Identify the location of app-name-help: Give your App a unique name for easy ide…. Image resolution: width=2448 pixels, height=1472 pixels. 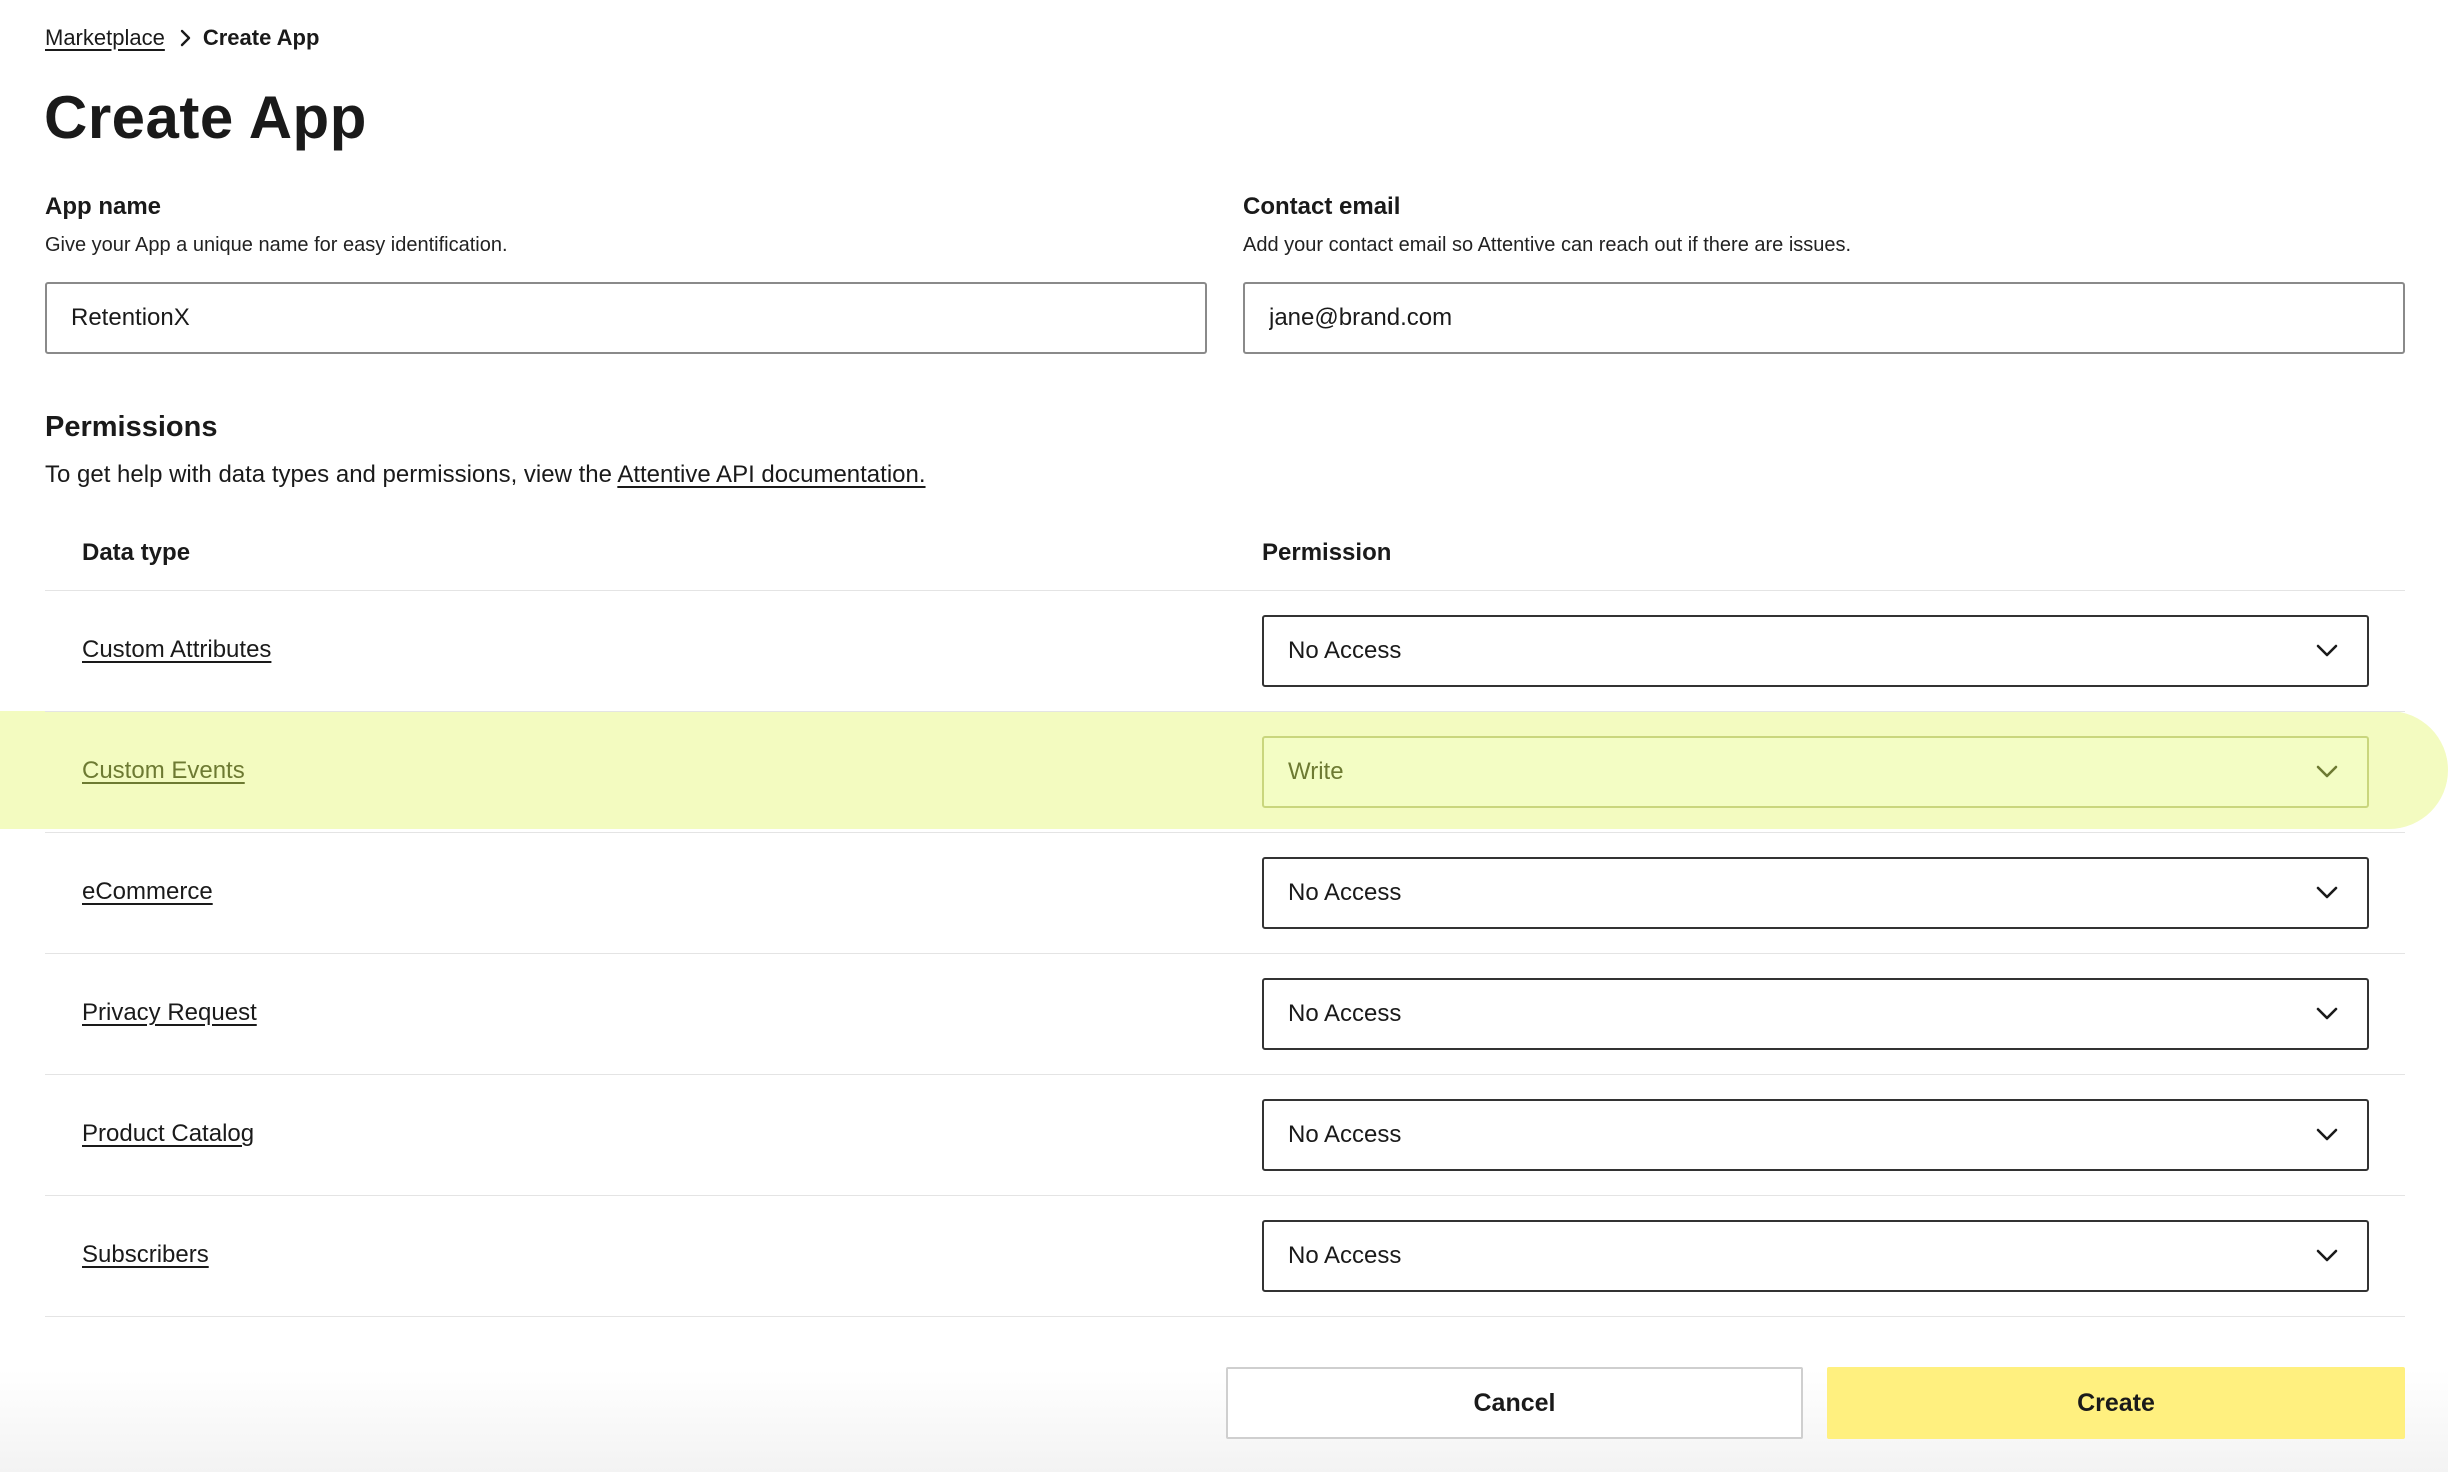
(276, 245).